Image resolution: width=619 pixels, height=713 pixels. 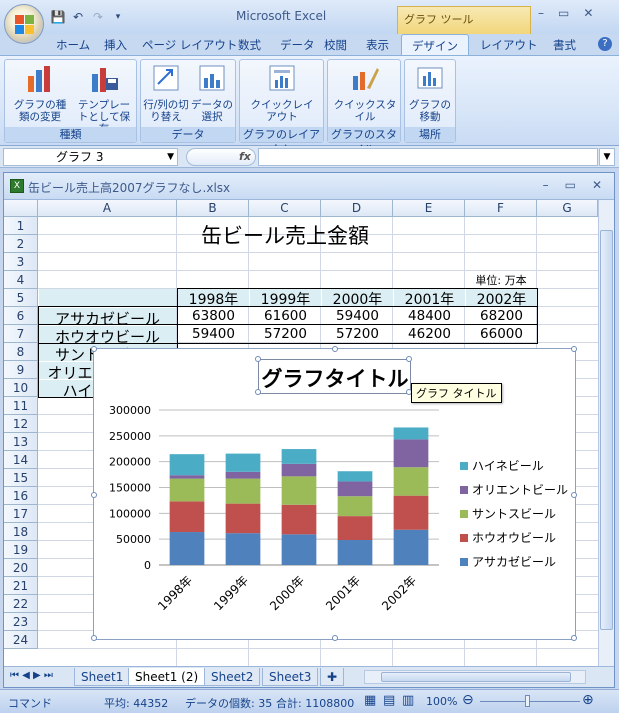 I want to click on tab-formulas: 数式, so click(x=249, y=45).